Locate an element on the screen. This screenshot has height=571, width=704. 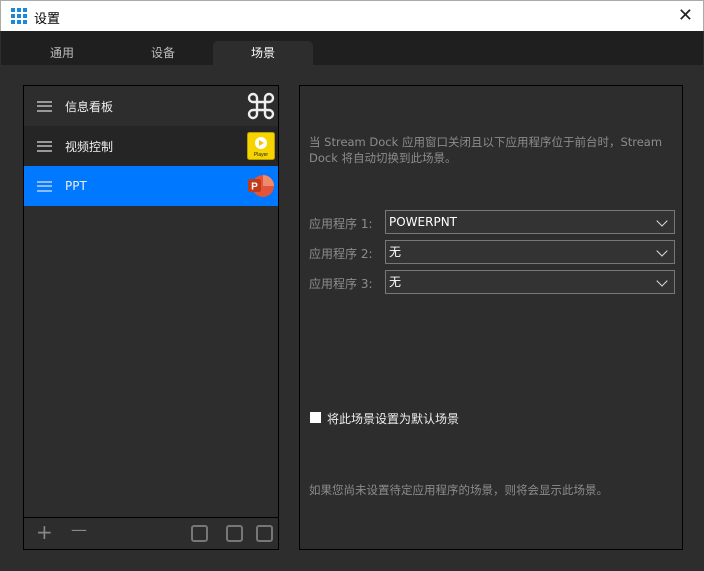
app-select-3: 无 is located at coordinates (530, 282).